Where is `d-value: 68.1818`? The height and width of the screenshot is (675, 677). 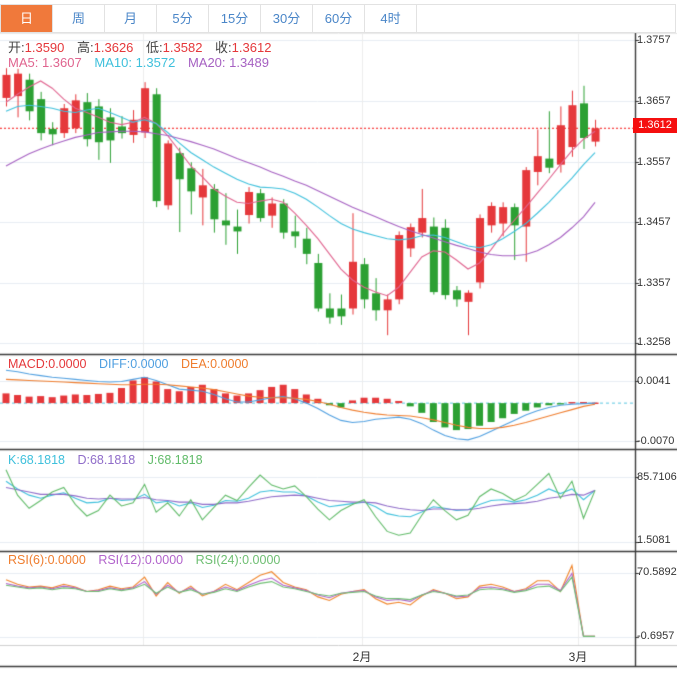 d-value: 68.1818 is located at coordinates (112, 460).